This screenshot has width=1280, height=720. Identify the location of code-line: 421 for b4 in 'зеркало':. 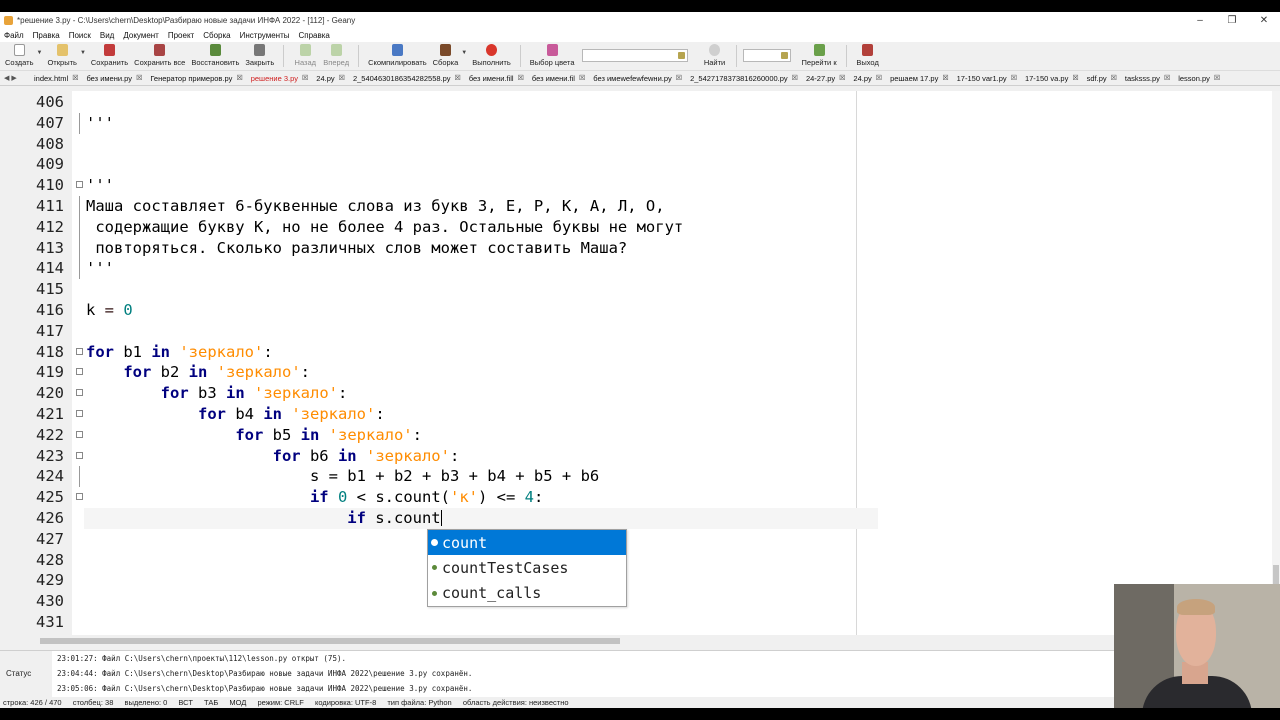
(210, 414).